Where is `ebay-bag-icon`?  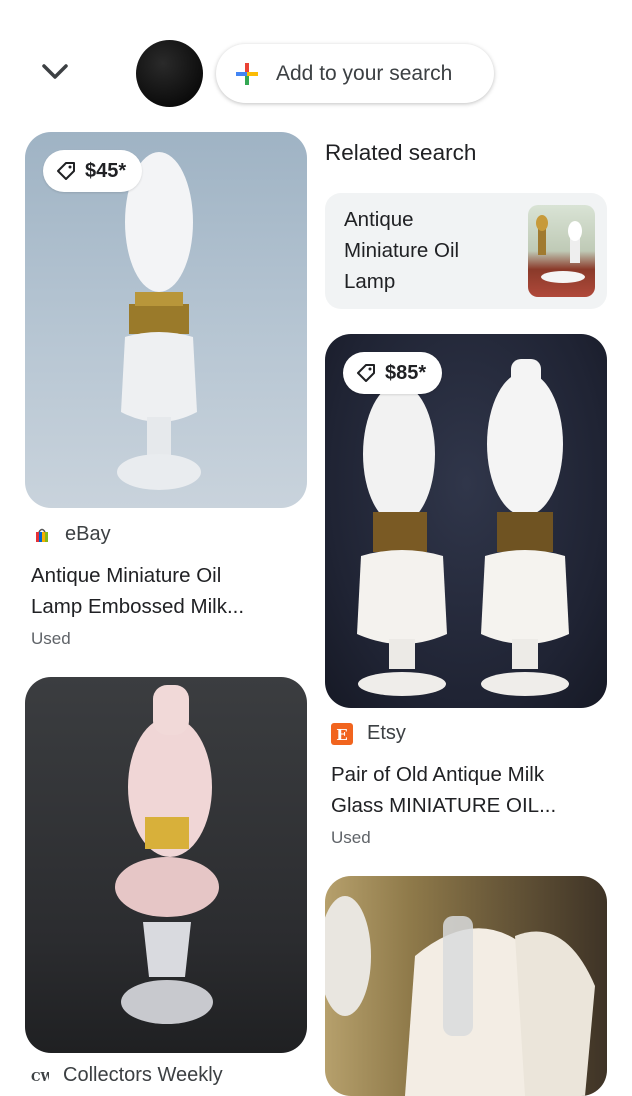 ebay-bag-icon is located at coordinates (42, 535).